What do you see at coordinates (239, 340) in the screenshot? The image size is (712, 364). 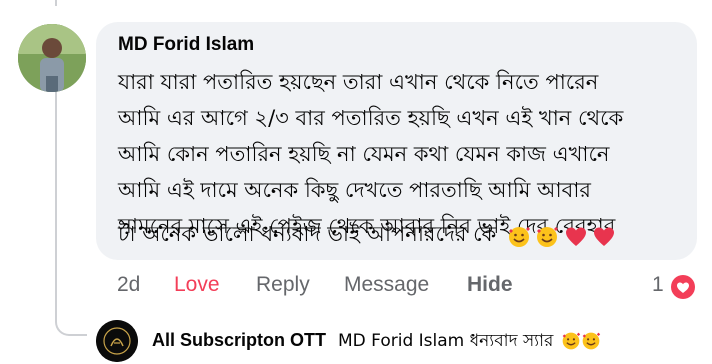 I see `reply-author: All Subscripton OTT` at bounding box center [239, 340].